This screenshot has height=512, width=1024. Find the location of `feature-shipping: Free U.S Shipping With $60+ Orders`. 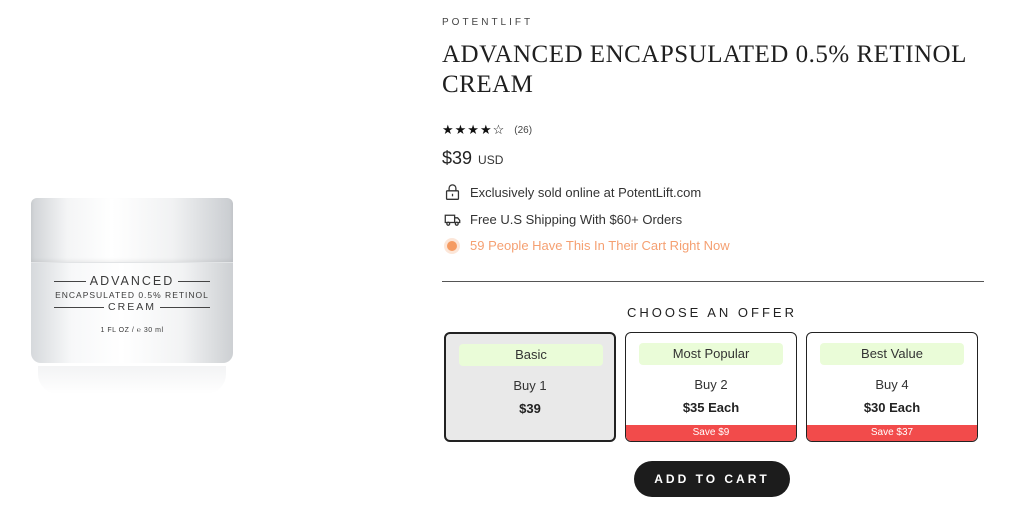

feature-shipping: Free U.S Shipping With $60+ Orders is located at coordinates (563, 219).